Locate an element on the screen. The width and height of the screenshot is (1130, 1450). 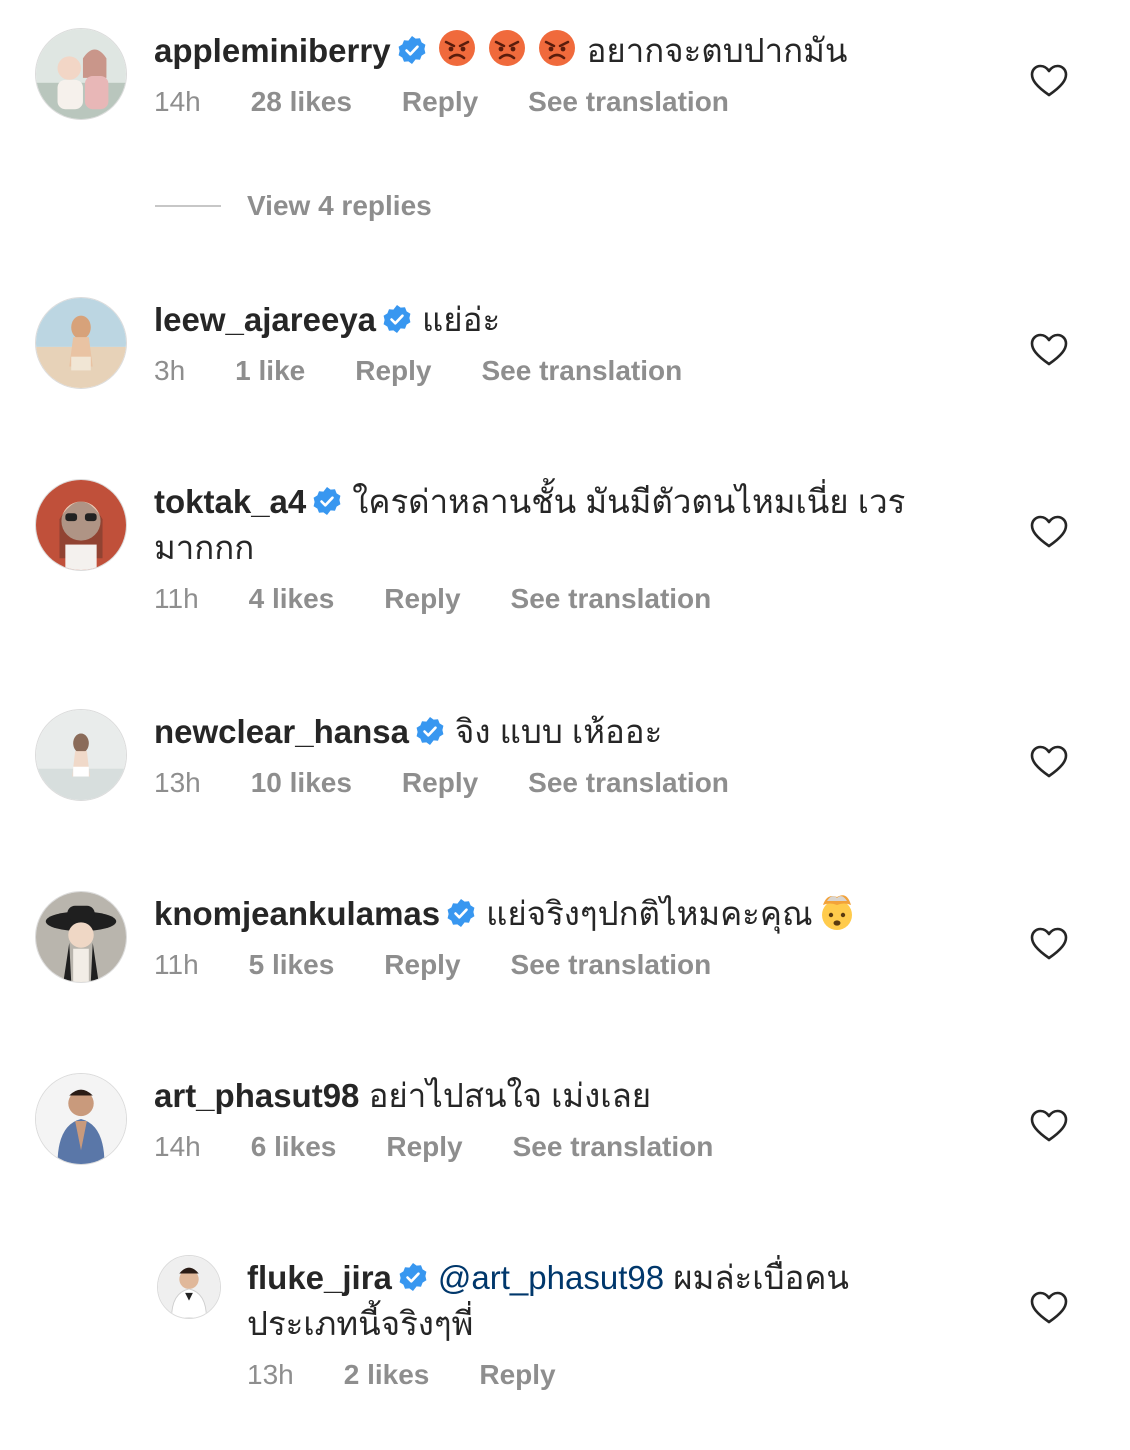
comment-meta: 11h 5 likes Reply See translation is located at coordinates (554, 965).